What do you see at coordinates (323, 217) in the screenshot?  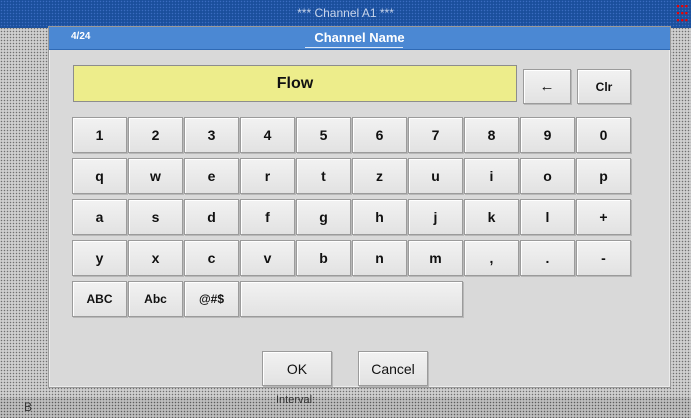 I see `key-2-4: g` at bounding box center [323, 217].